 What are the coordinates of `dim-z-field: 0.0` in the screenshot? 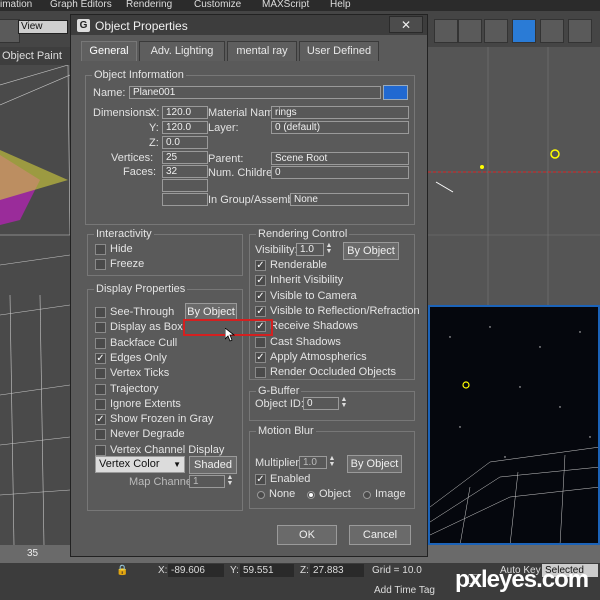 It's located at (185, 142).